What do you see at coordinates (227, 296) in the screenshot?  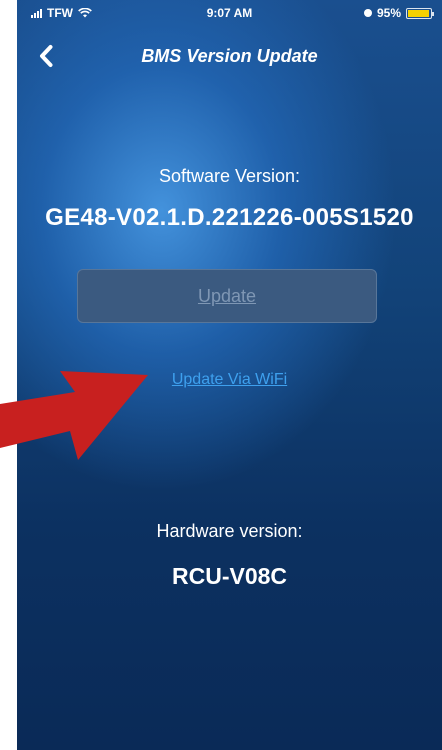 I see `update-button: Update` at bounding box center [227, 296].